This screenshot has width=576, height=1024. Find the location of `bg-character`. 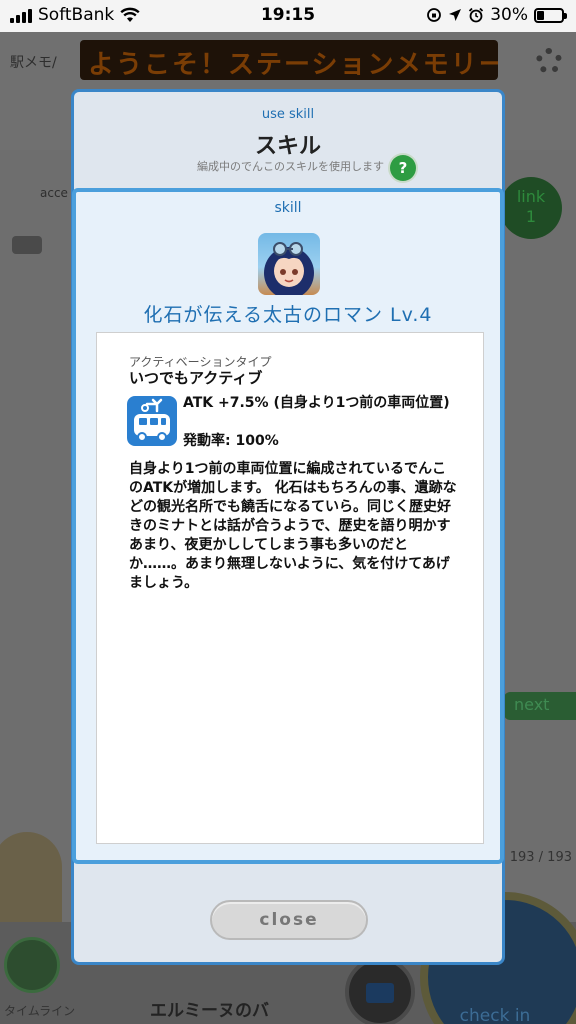

bg-character is located at coordinates (31, 882).